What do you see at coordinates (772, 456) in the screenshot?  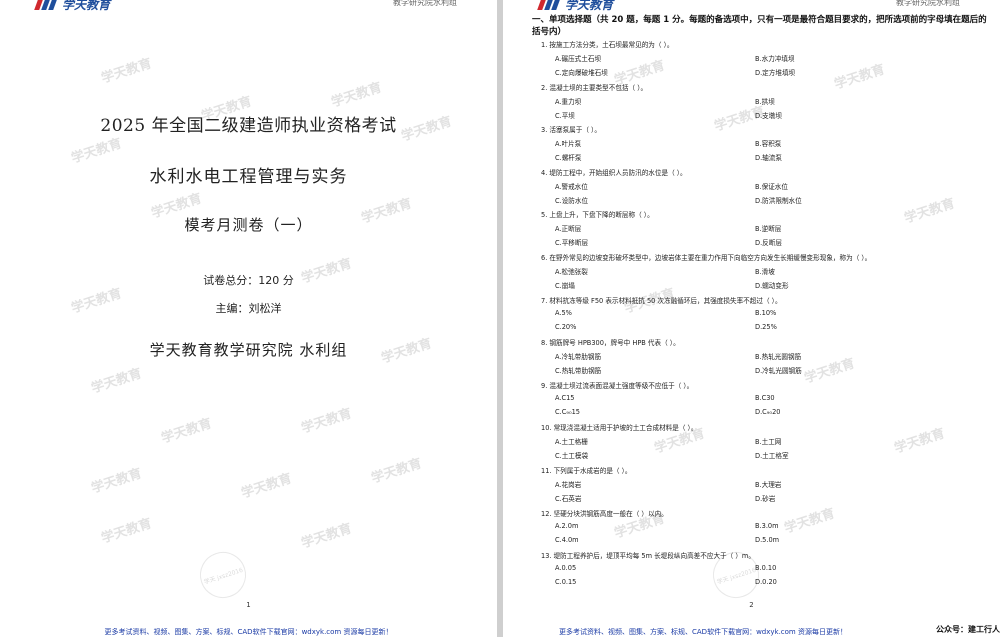 I see `option-d: D.土工格室` at bounding box center [772, 456].